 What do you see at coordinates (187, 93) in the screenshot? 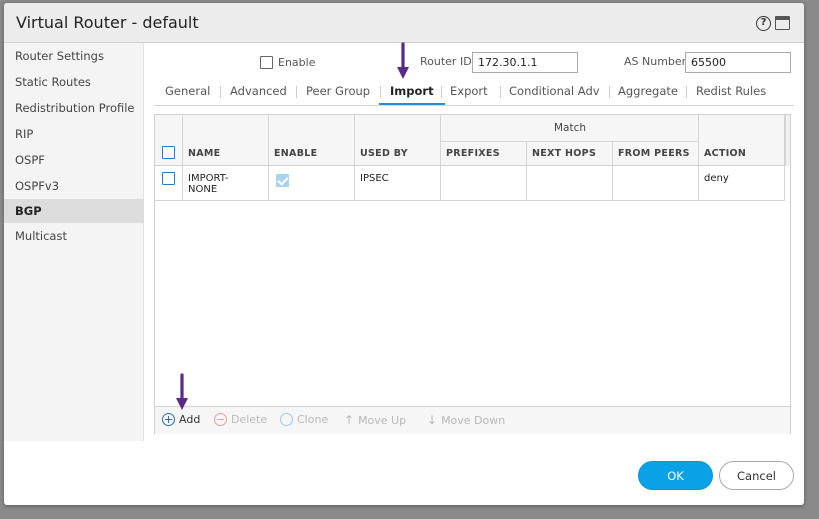
I see `tab-general: General` at bounding box center [187, 93].